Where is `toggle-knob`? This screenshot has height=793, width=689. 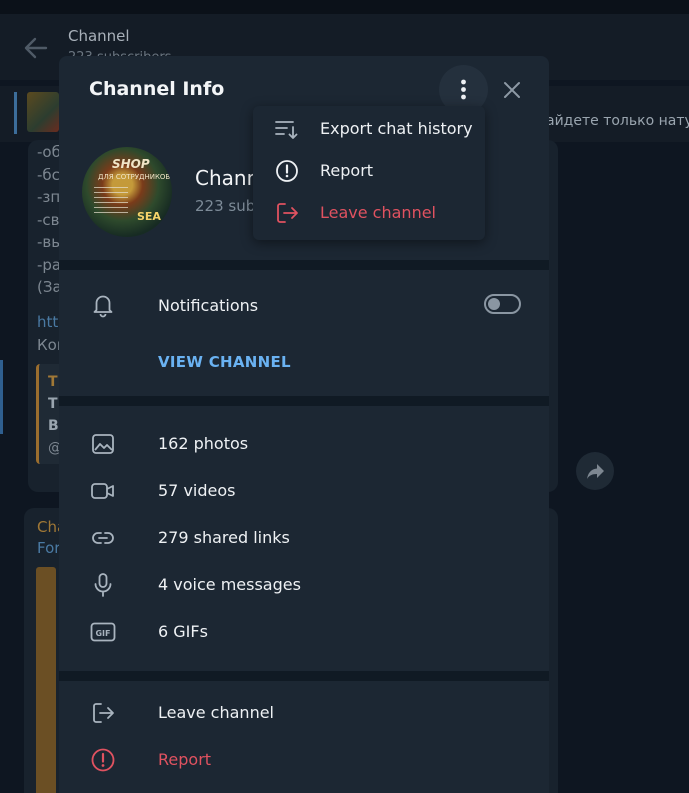
toggle-knob is located at coordinates (494, 304).